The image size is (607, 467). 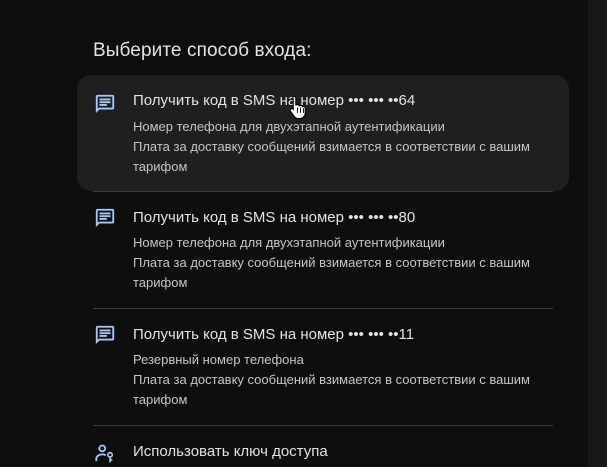 What do you see at coordinates (202, 50) in the screenshot?
I see `page-title: Выберите способ входа:` at bounding box center [202, 50].